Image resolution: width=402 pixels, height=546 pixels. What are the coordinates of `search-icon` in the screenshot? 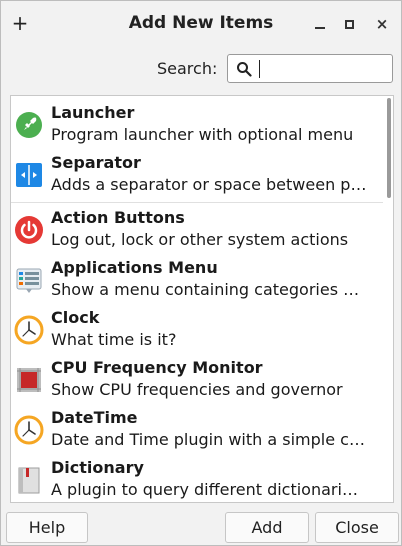 It's located at (244, 69).